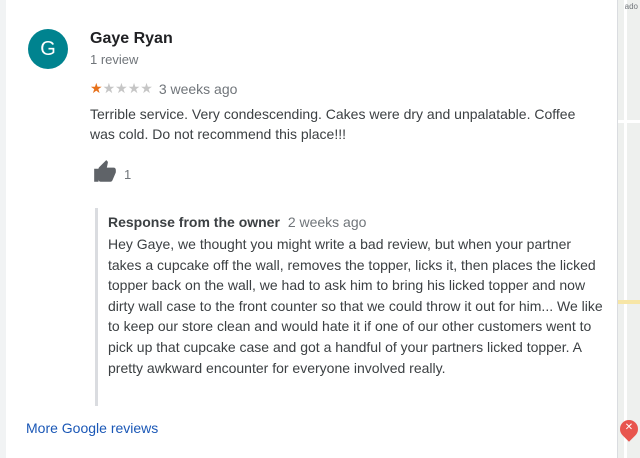  Describe the element at coordinates (105, 172) in the screenshot. I see `thumbs-up-icon` at that location.